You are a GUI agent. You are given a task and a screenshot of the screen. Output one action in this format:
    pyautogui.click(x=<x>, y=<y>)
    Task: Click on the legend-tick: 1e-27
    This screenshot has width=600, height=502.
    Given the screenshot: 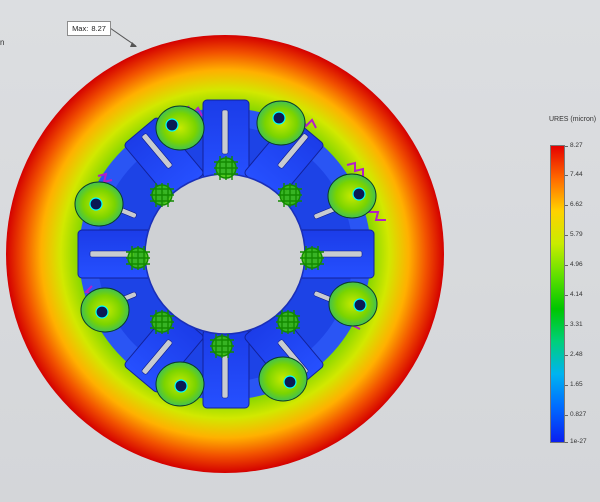 What is the action you would take?
    pyautogui.click(x=576, y=441)
    